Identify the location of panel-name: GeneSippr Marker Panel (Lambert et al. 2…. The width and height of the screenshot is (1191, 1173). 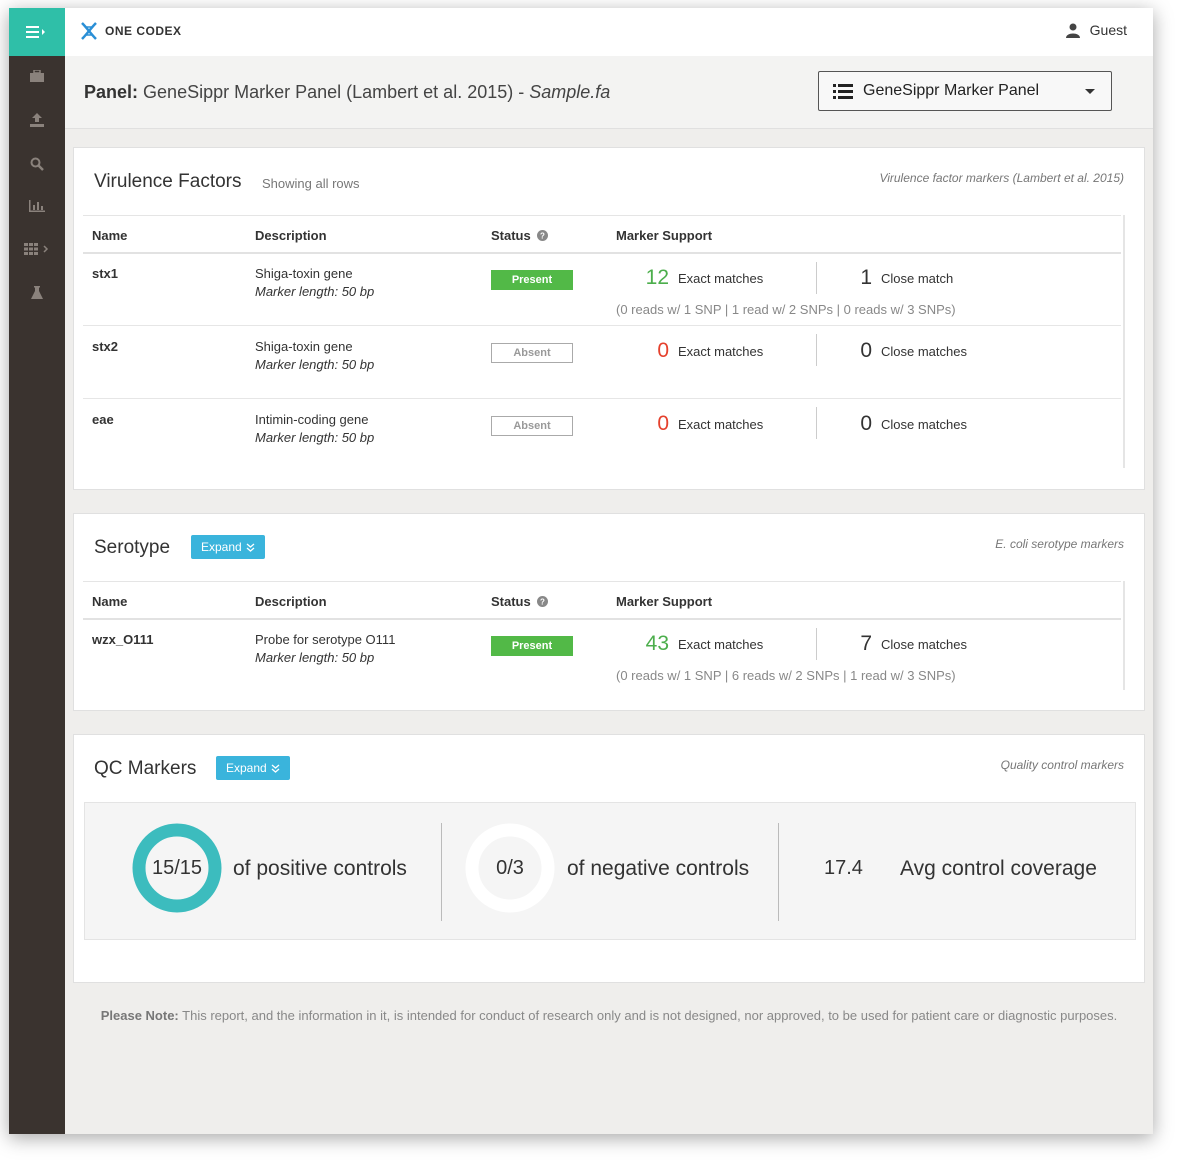
(336, 92).